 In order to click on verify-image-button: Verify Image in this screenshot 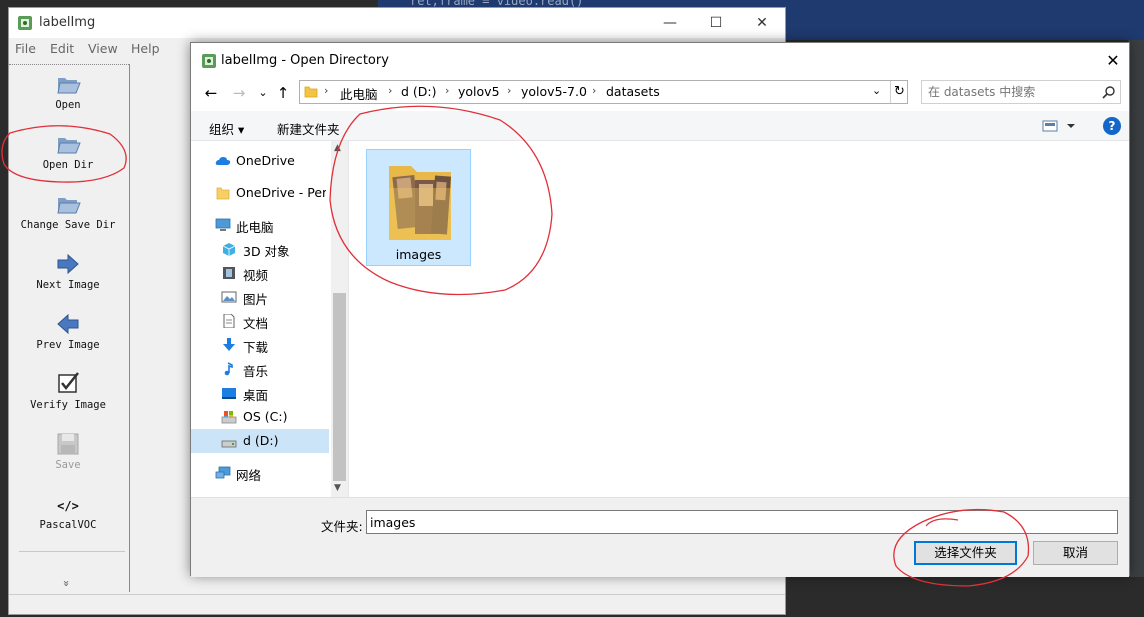, I will do `click(68, 391)`.